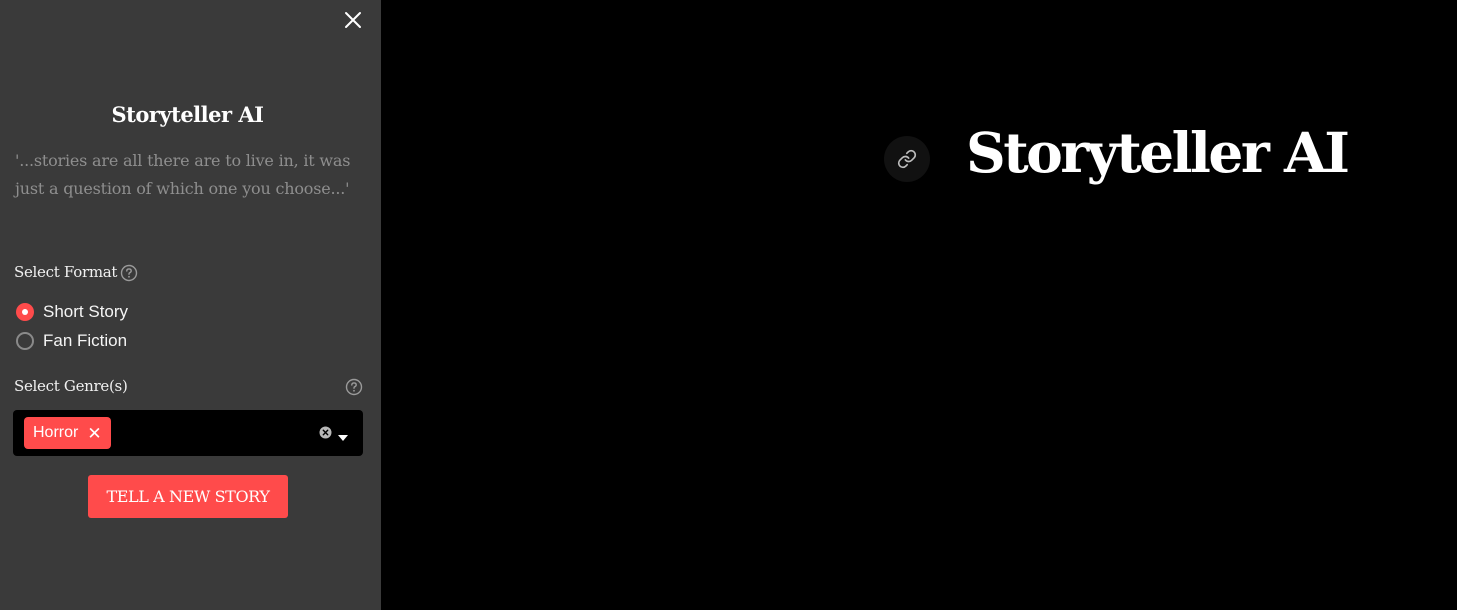 The height and width of the screenshot is (610, 1457). I want to click on close-sidebar-button, so click(353, 20).